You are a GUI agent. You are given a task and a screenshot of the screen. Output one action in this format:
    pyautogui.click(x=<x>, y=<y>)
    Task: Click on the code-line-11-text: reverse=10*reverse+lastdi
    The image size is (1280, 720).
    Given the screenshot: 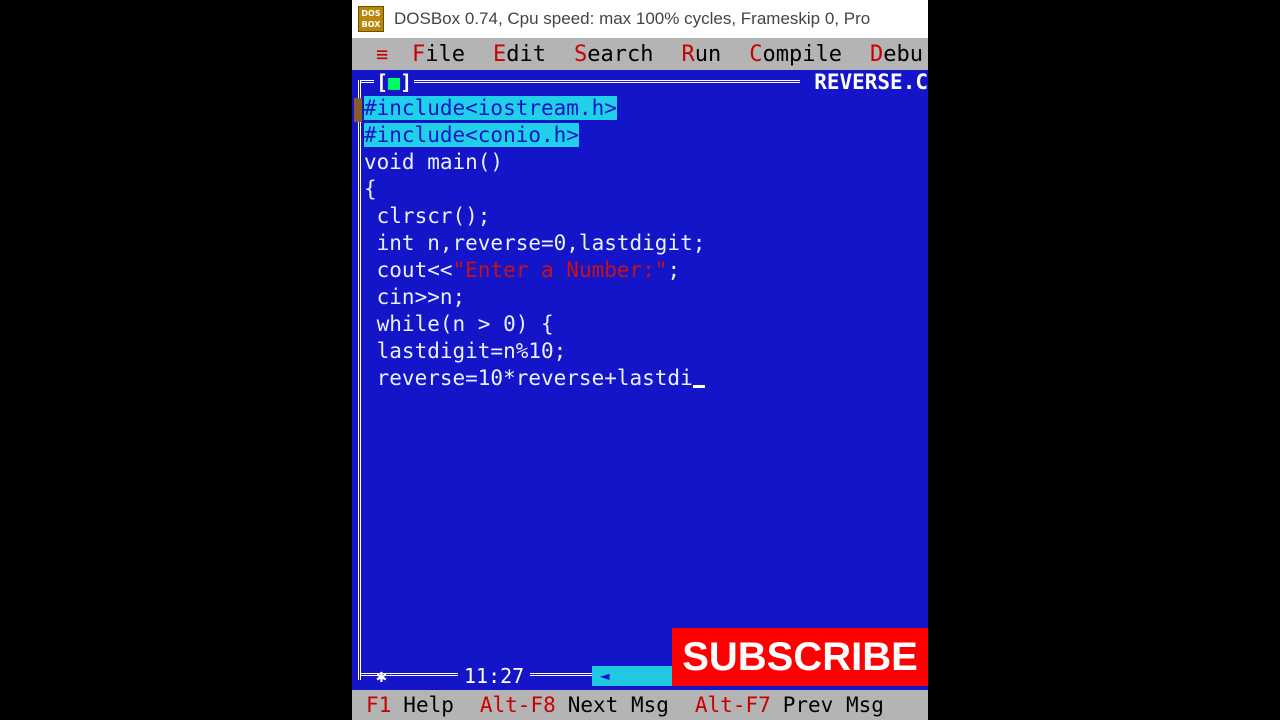 What is the action you would take?
    pyautogui.click(x=528, y=378)
    